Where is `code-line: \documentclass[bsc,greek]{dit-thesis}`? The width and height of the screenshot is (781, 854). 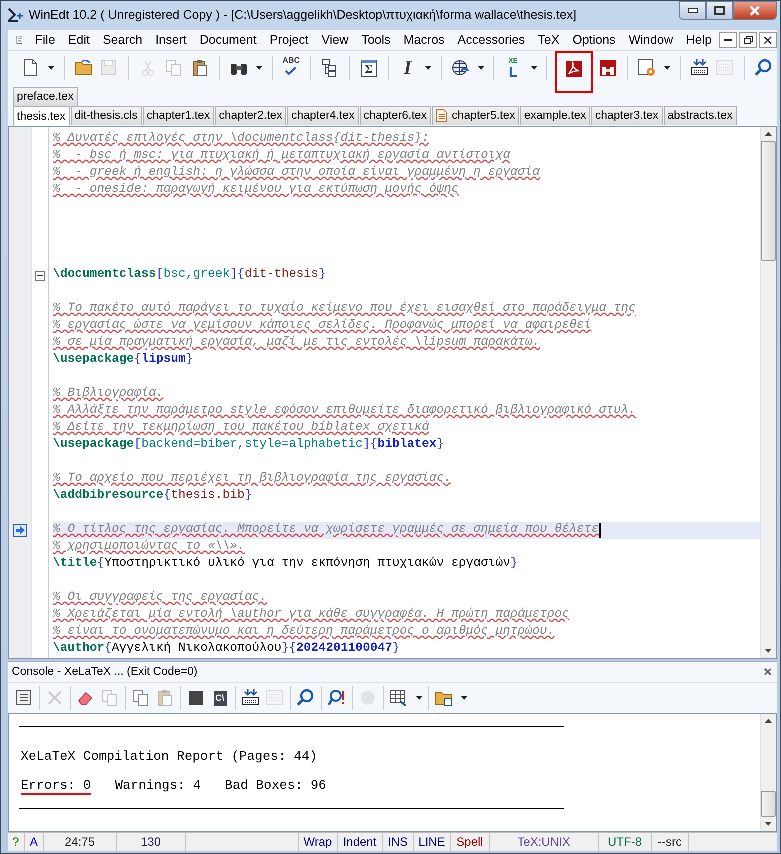
code-line: \documentclass[bsc,greek]{dit-thesis} is located at coordinates (189, 275).